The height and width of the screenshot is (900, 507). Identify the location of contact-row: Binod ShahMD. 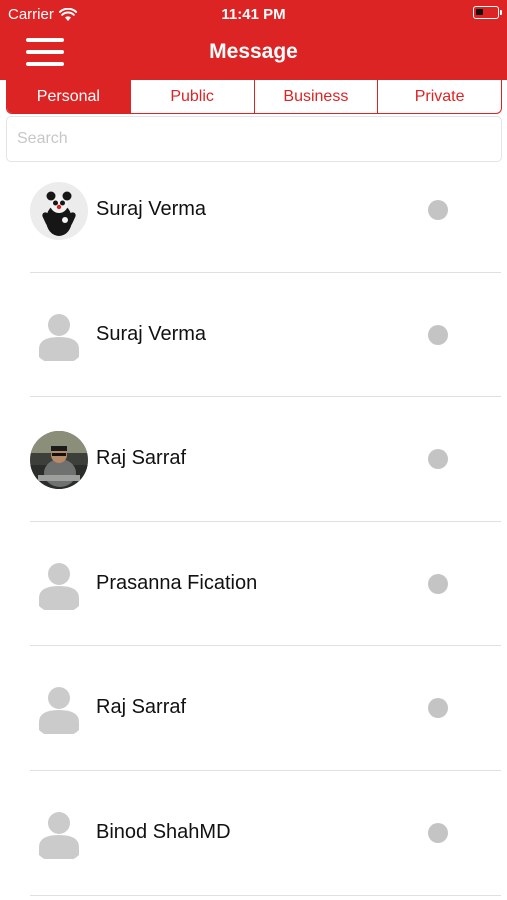
(253, 833).